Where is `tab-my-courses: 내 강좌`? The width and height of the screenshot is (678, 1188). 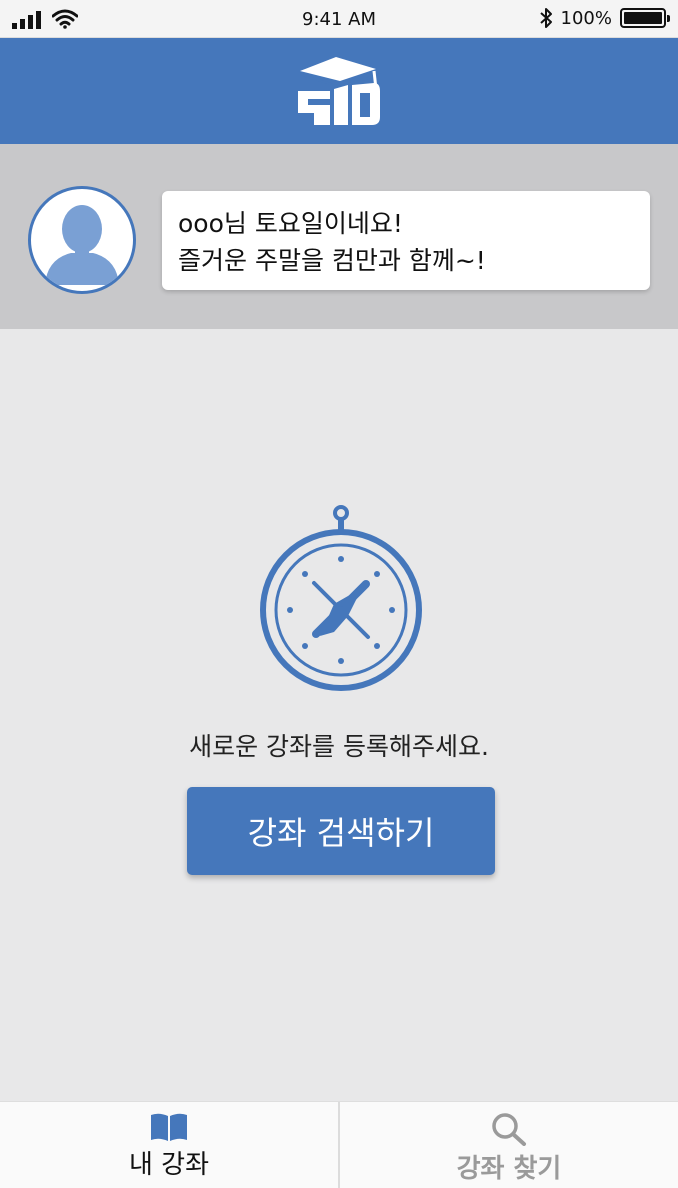
tab-my-courses: 내 강좌 is located at coordinates (169, 1145).